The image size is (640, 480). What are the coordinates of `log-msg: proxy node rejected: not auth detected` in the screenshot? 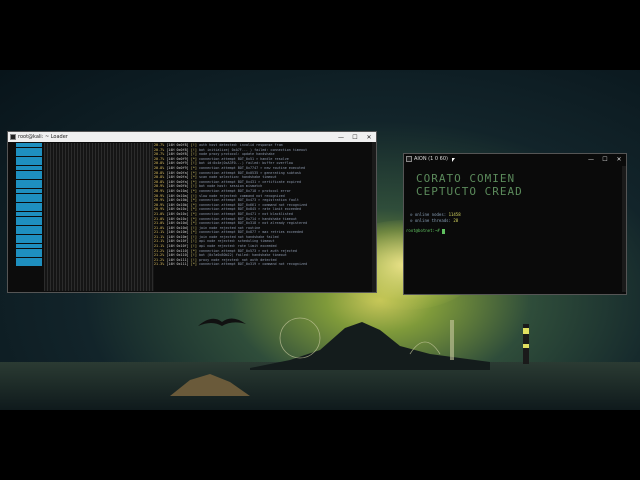 It's located at (237, 259).